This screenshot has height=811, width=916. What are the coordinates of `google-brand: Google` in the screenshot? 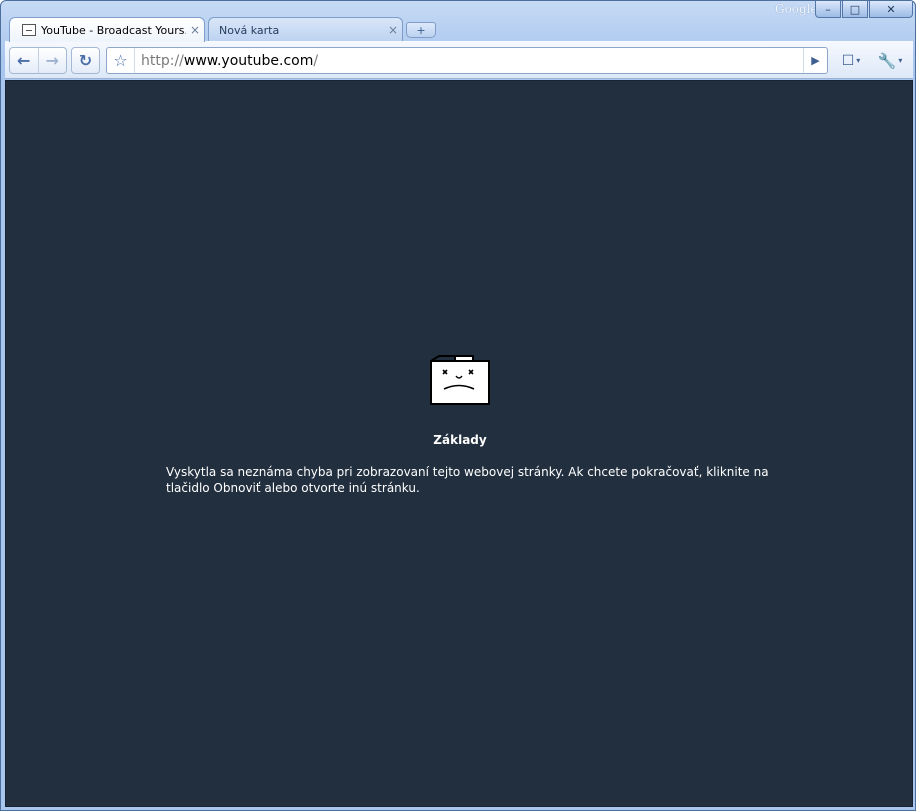 It's located at (796, 9).